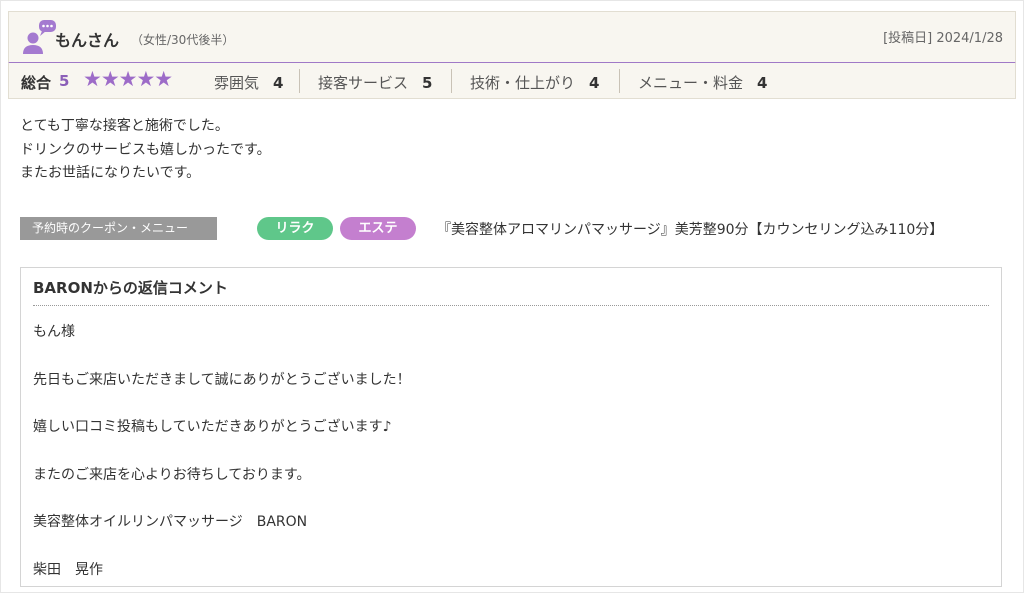  What do you see at coordinates (222, 379) in the screenshot?
I see `reply-line: 先日もご来店いただきまして誠にありがとうございました！` at bounding box center [222, 379].